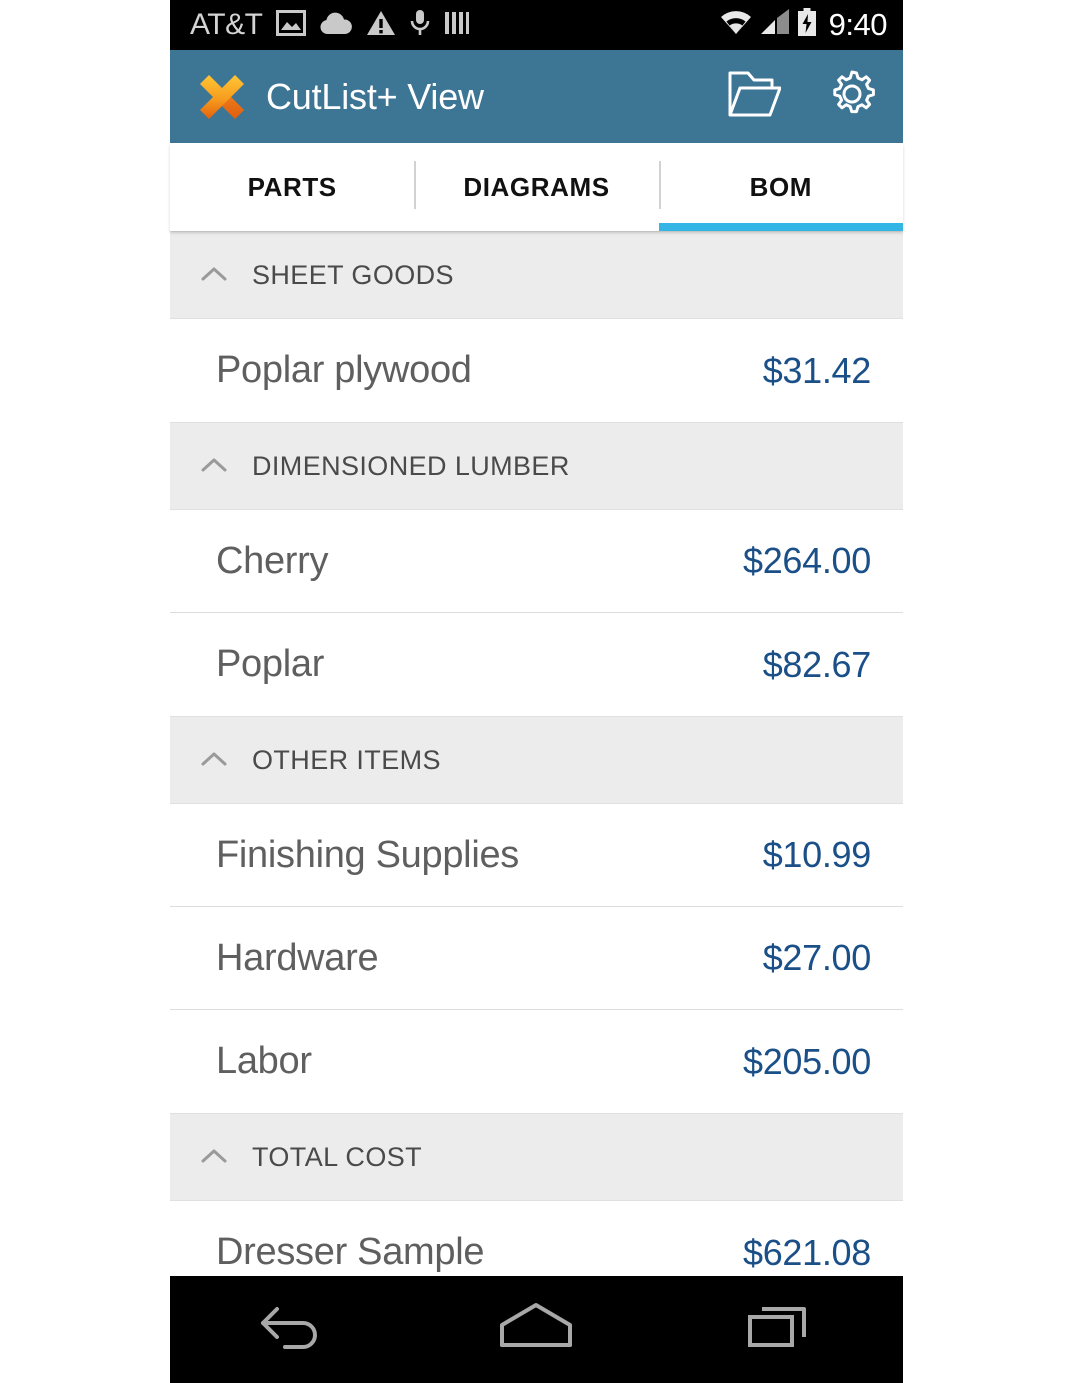 The image size is (1080, 1383). I want to click on back-button, so click(292, 1330).